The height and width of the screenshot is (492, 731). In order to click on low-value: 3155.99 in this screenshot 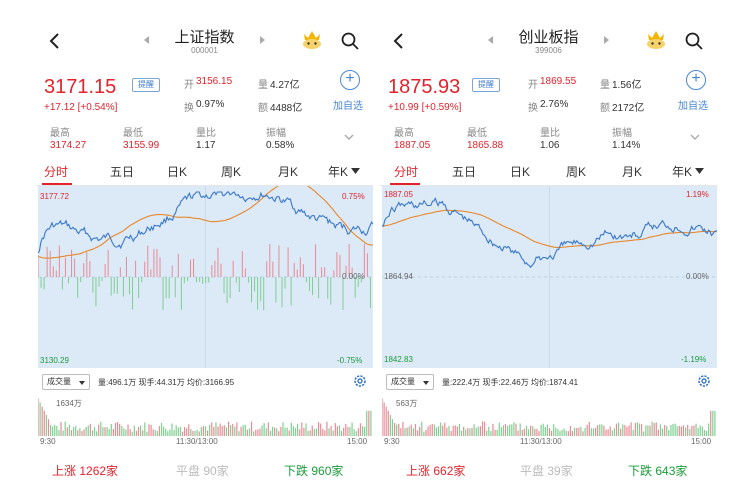, I will do `click(141, 145)`.